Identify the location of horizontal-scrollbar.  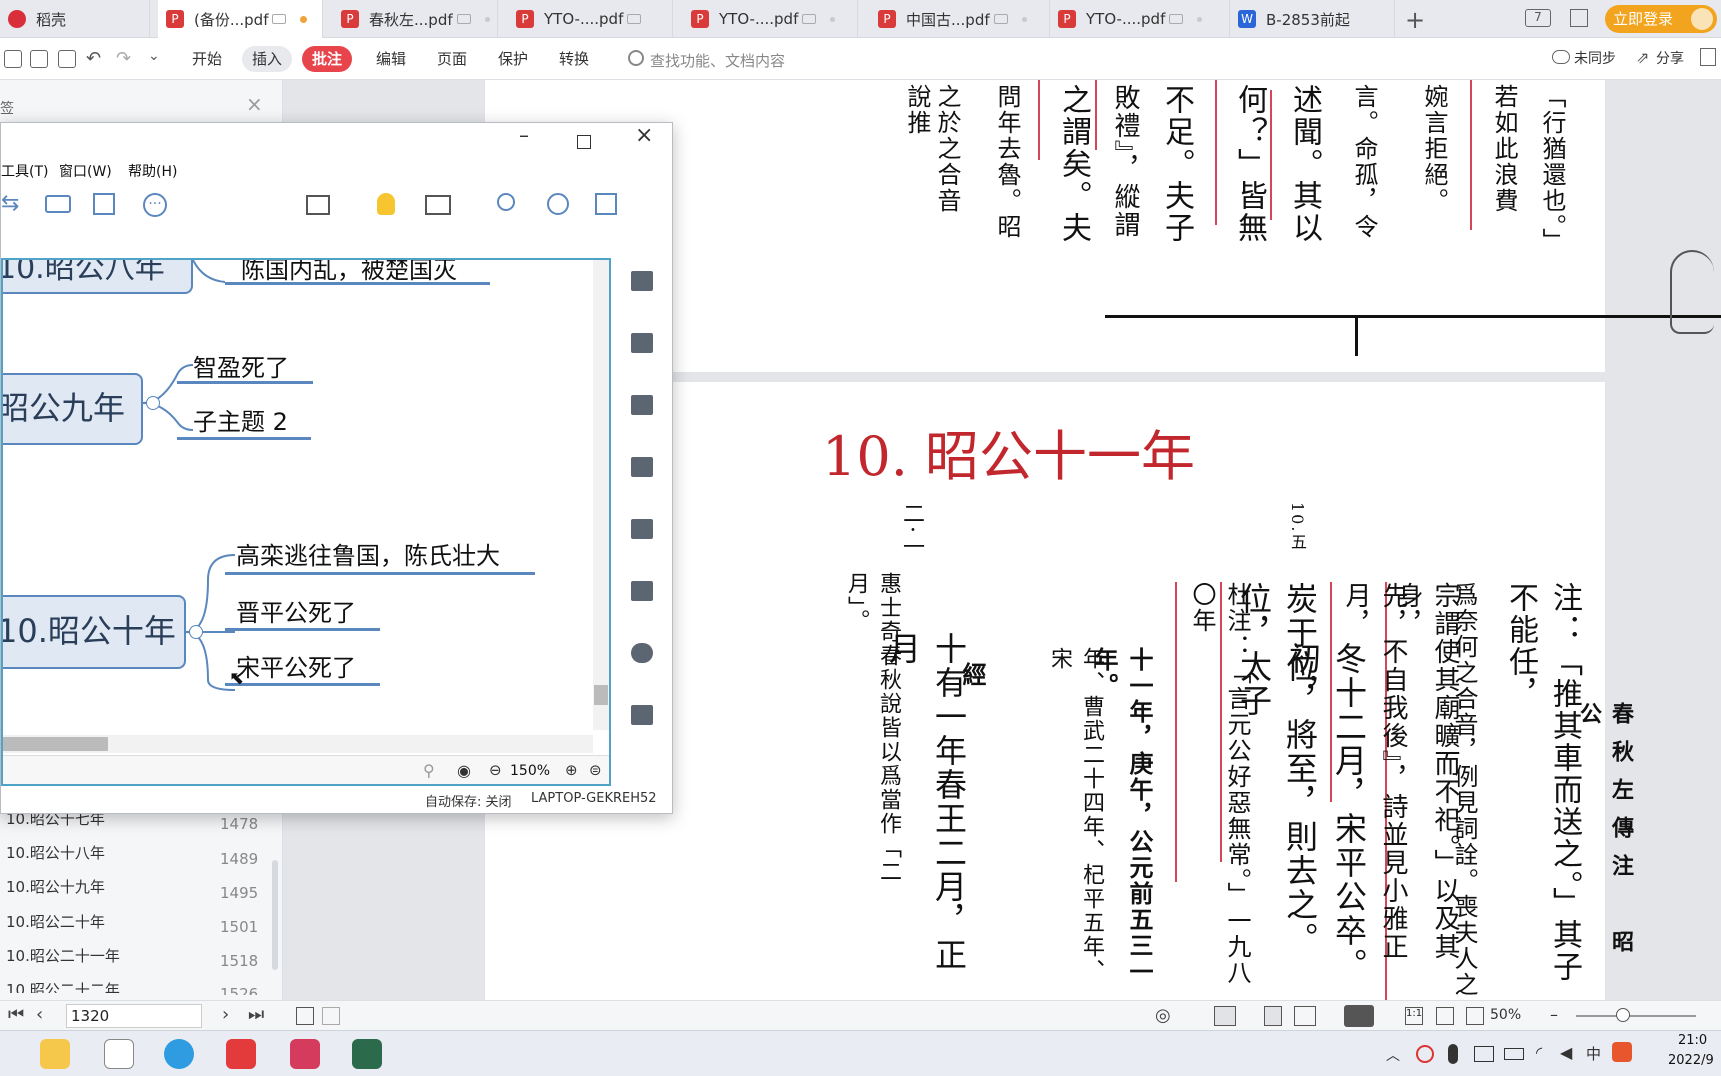
(298, 744).